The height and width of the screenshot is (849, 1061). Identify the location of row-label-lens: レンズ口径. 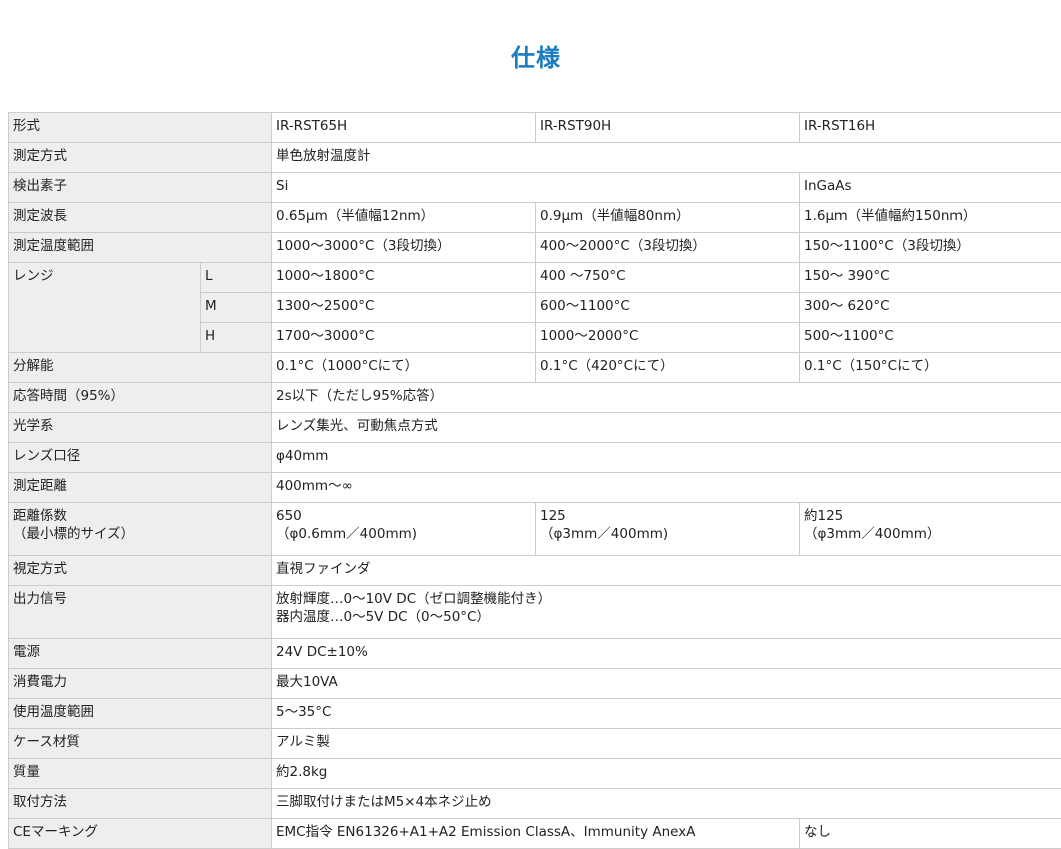
(140, 458).